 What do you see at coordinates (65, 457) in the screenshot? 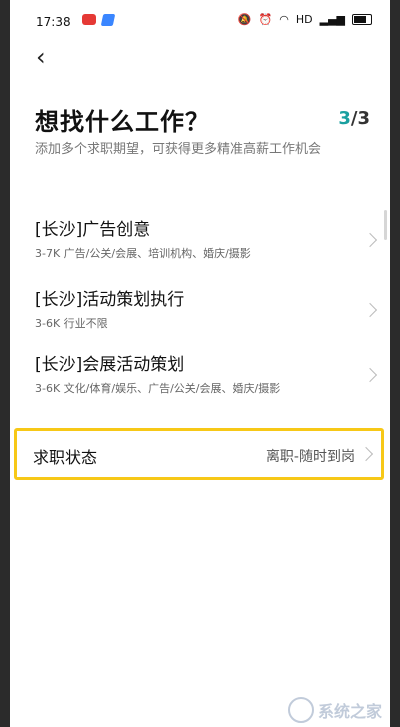
I see `job-status-label: 求职状态` at bounding box center [65, 457].